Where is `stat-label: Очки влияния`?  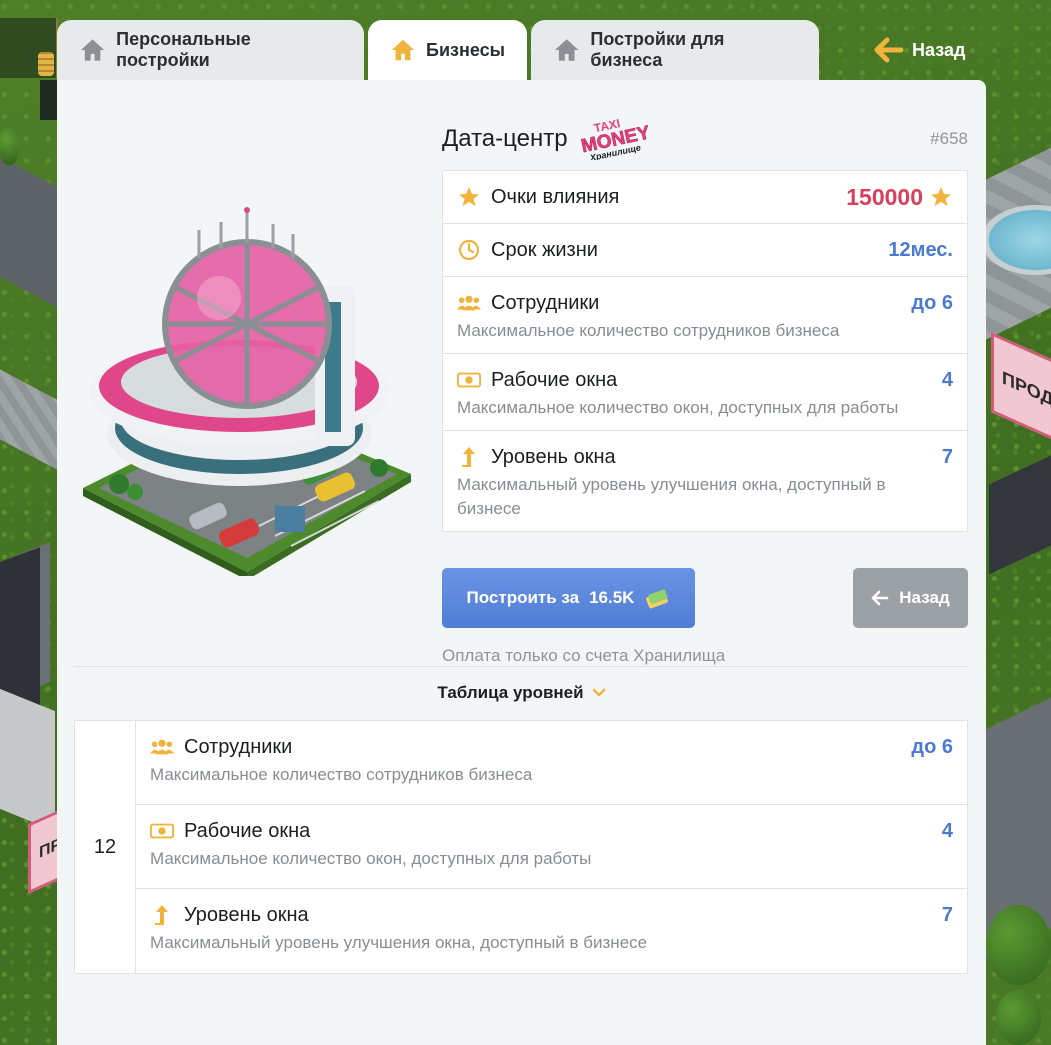
stat-label: Очки влияния is located at coordinates (555, 196).